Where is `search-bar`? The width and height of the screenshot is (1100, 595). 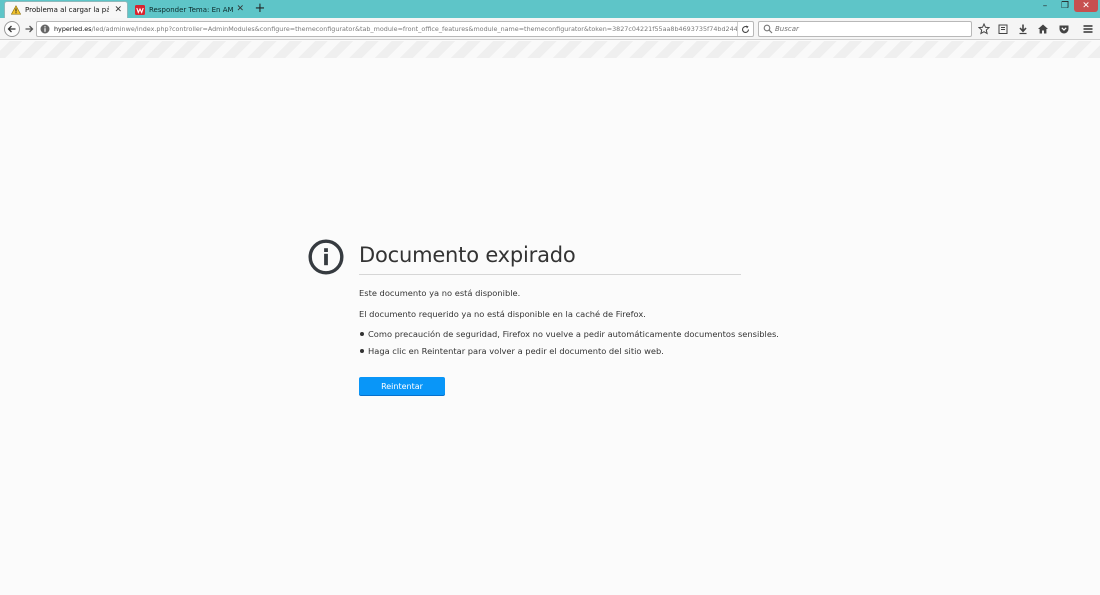 search-bar is located at coordinates (865, 29).